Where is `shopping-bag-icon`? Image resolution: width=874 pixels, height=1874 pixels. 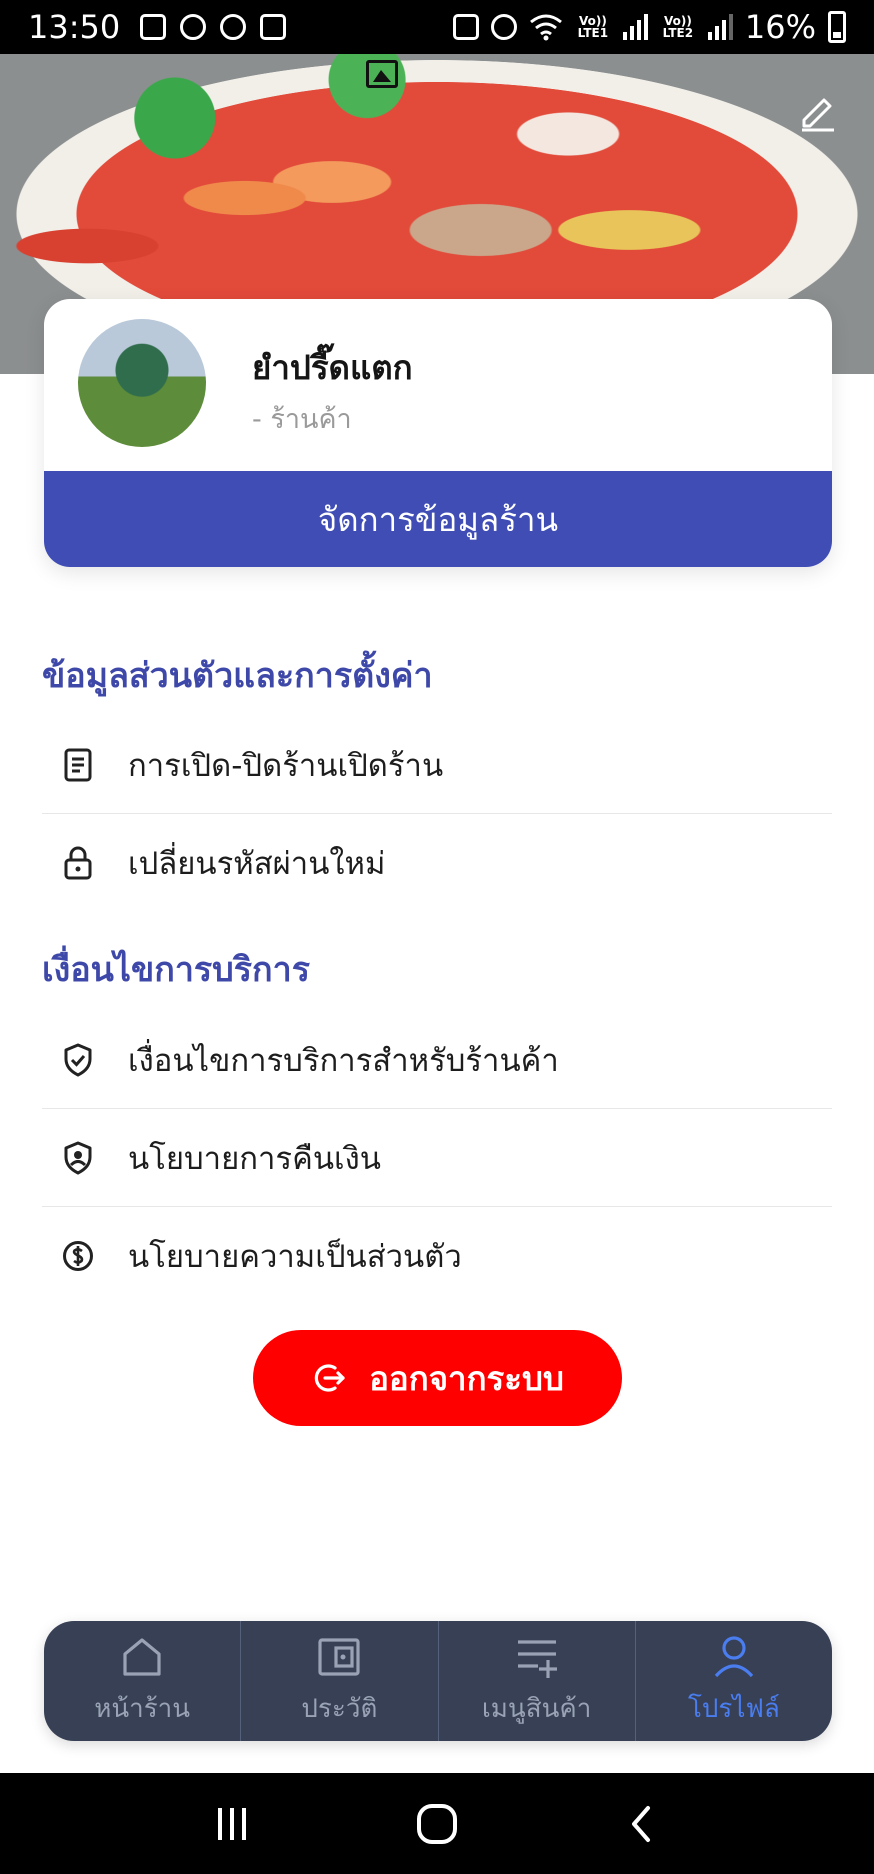 shopping-bag-icon is located at coordinates (153, 27).